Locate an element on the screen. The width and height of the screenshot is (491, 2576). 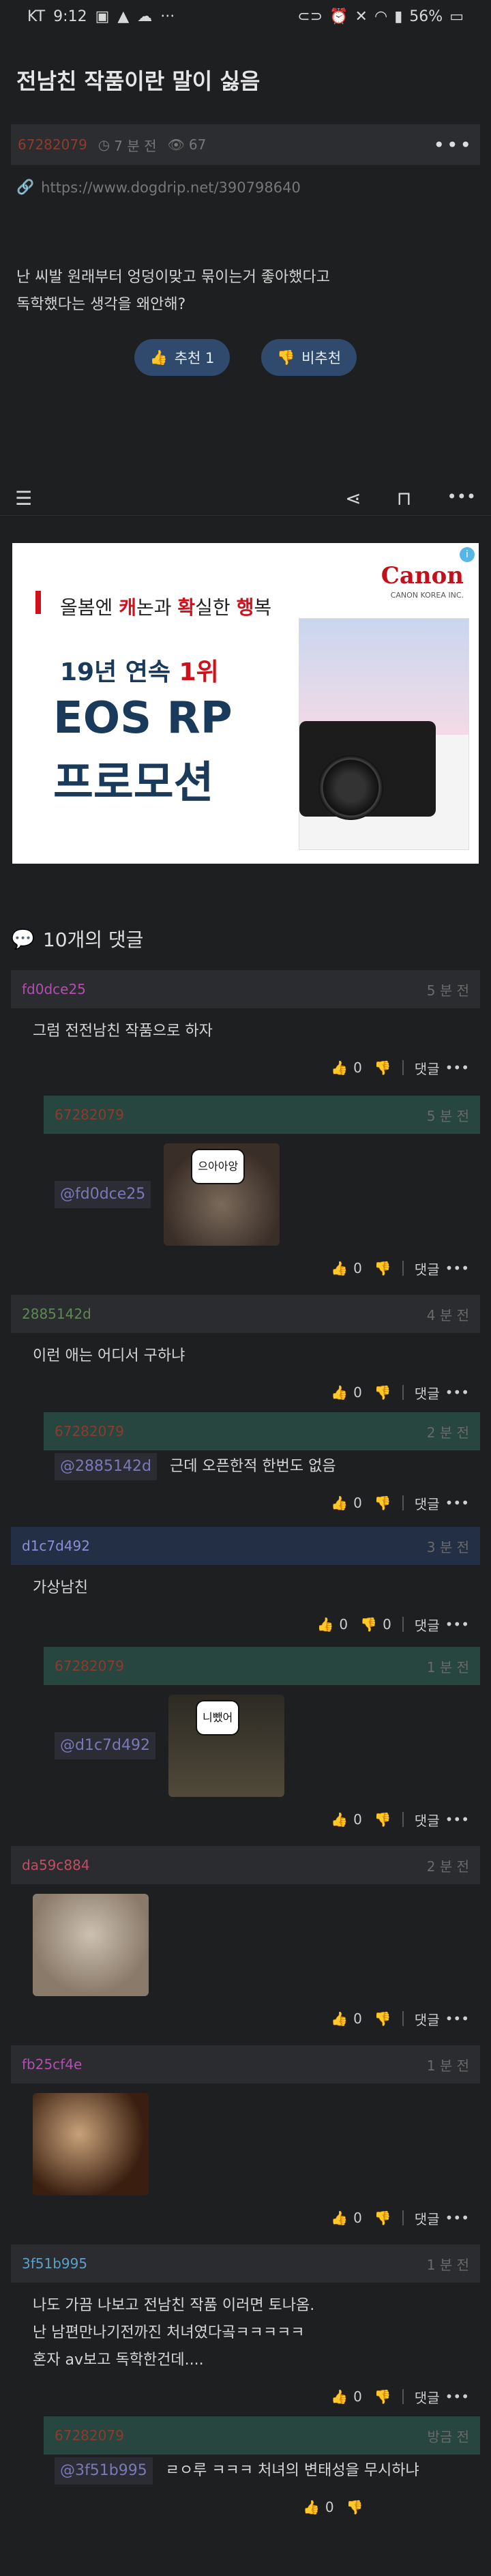
downvote-button: 👎 비추천 is located at coordinates (309, 357).